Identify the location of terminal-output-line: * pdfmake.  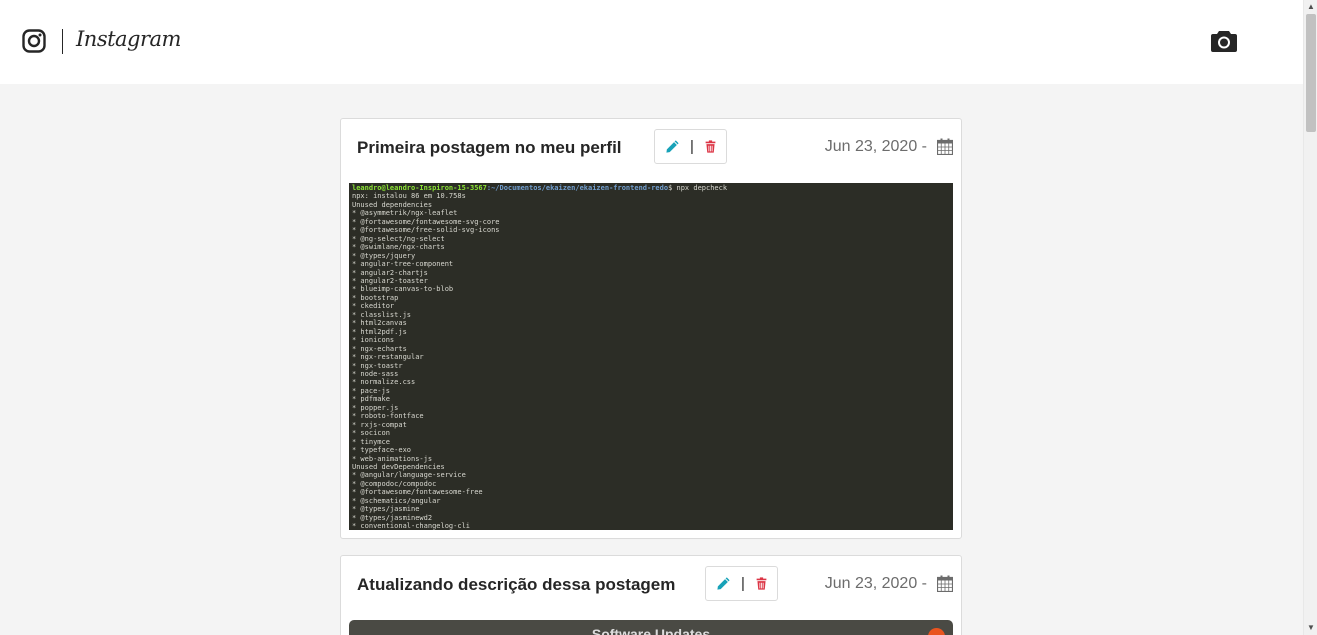
(371, 399).